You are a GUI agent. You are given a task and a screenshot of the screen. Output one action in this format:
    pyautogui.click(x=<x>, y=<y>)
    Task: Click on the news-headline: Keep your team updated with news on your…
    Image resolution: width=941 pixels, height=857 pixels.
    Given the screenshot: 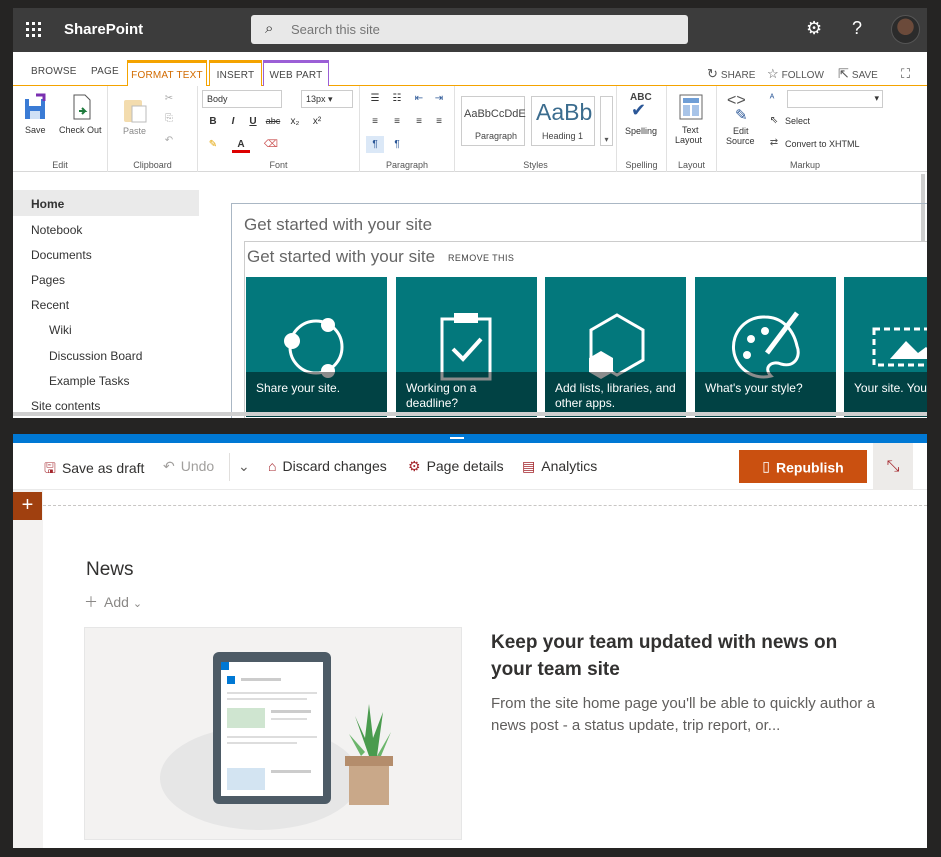 What is the action you would take?
    pyautogui.click(x=681, y=656)
    